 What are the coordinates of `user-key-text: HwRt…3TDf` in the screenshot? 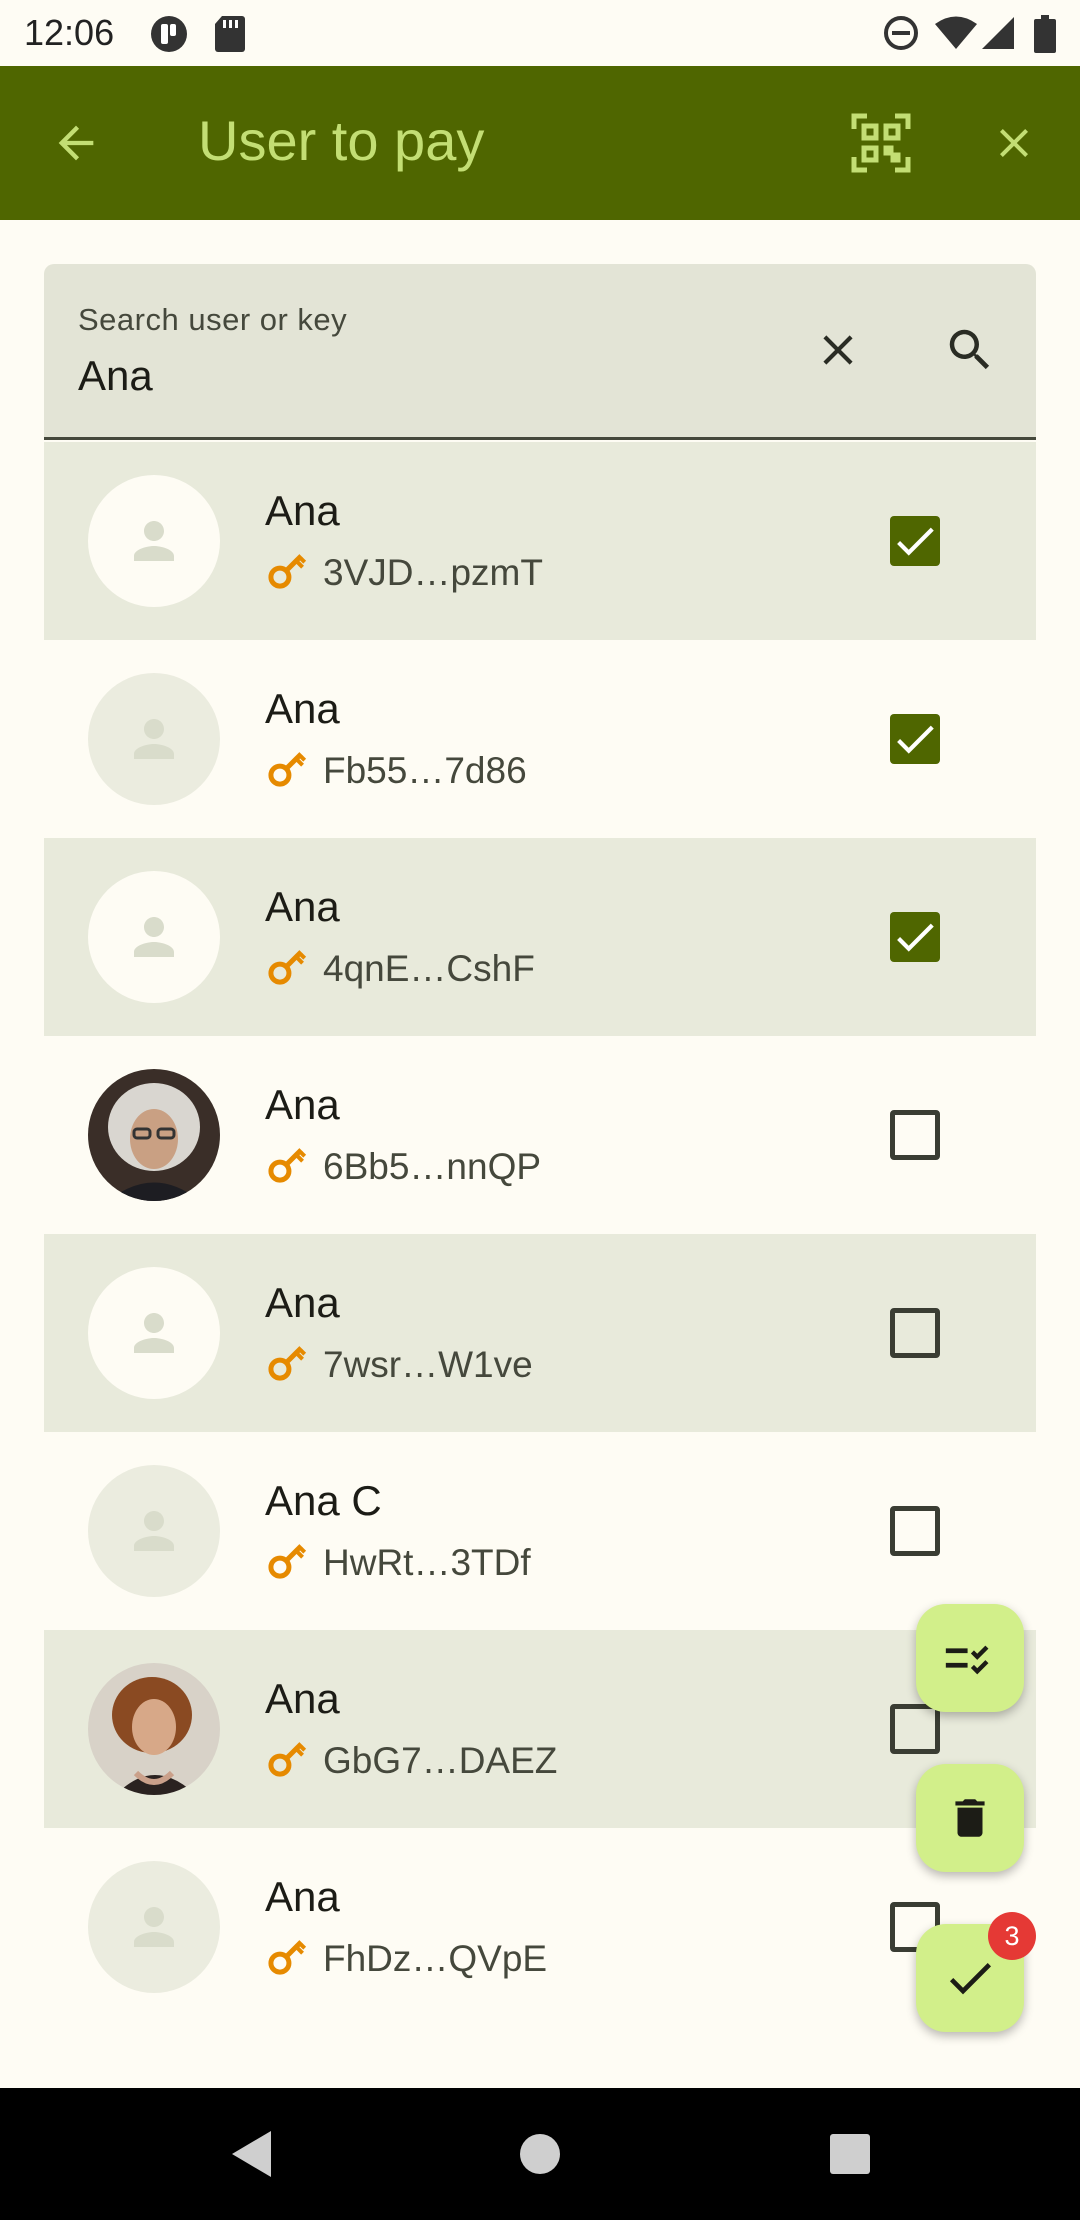 It's located at (427, 1562).